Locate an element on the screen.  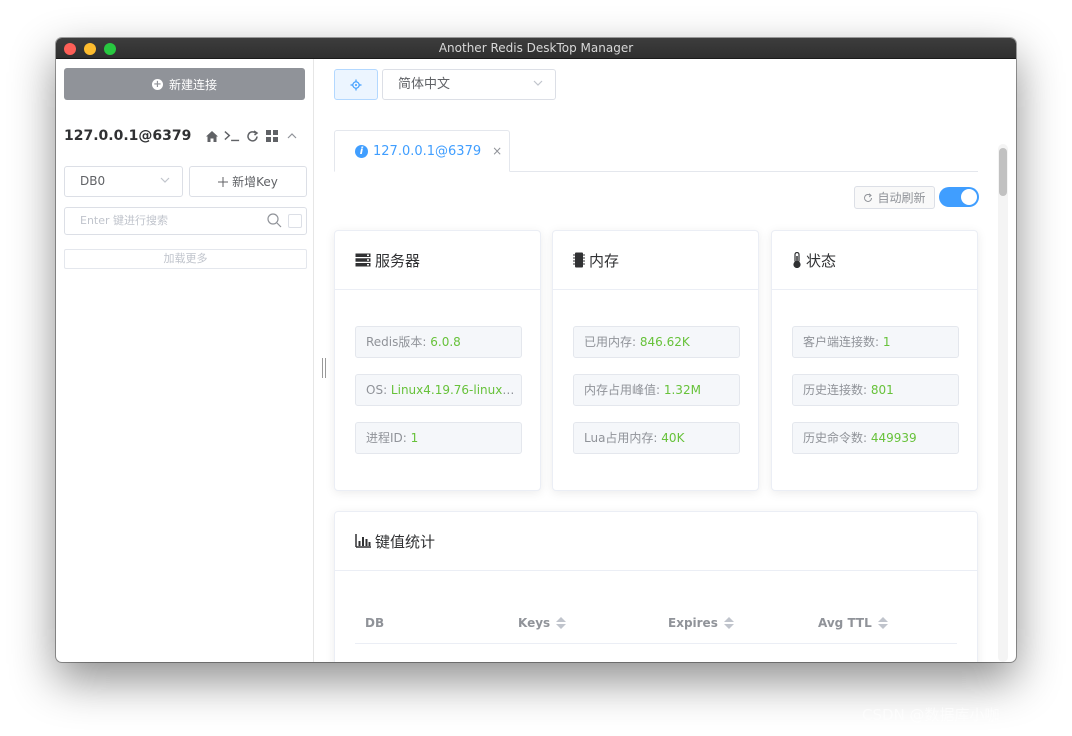
title-bar: Another Redis DeskTop Manager is located at coordinates (536, 48).